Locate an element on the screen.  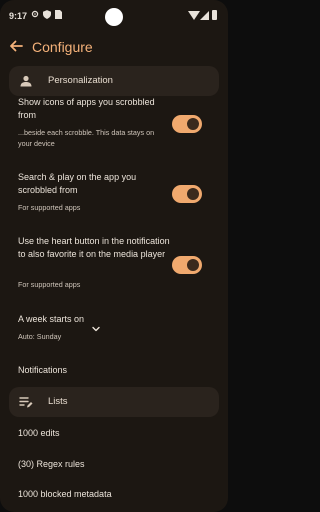
signal-icon is located at coordinates (204, 15).